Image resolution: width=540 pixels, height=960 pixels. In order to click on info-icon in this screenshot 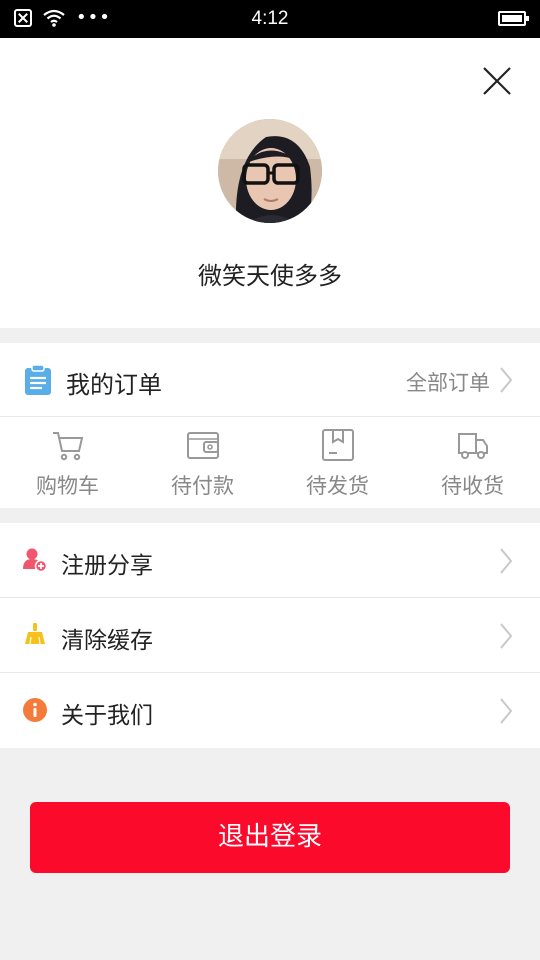, I will do `click(35, 710)`.